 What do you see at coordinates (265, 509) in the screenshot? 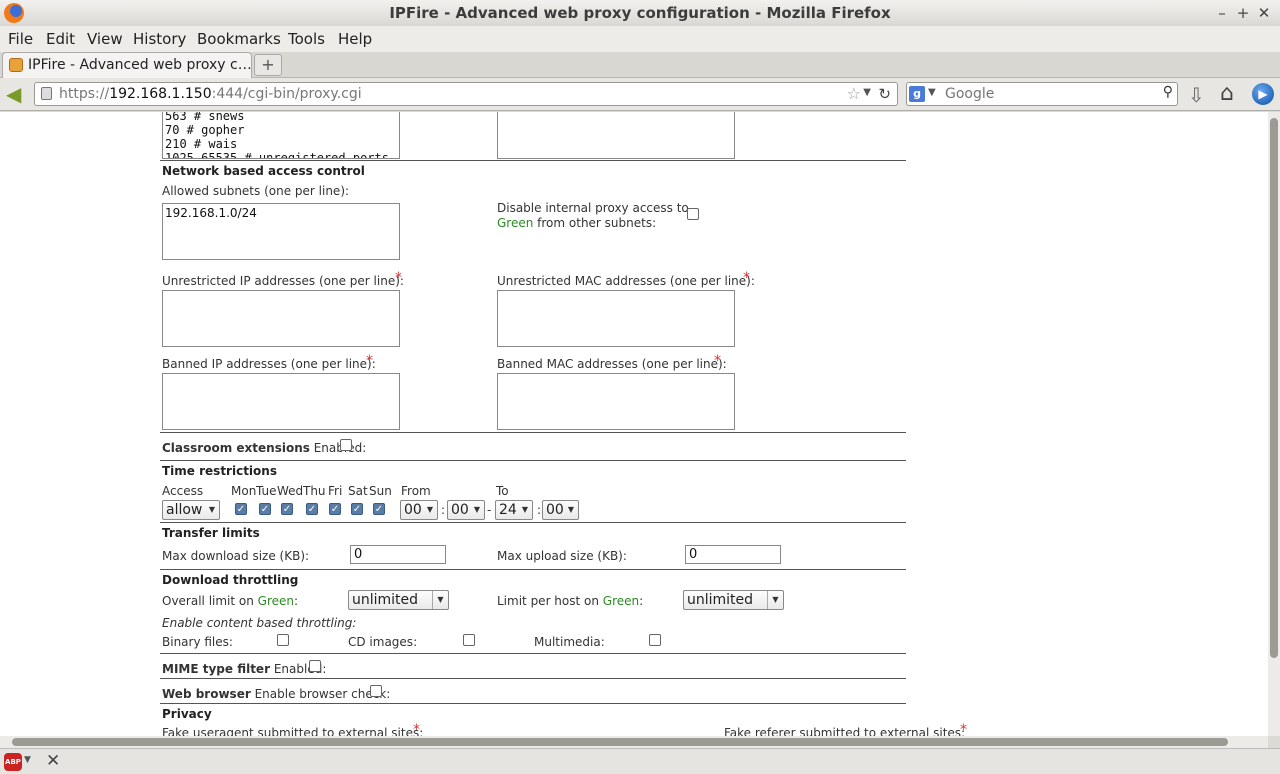
I see `day-tue-checkbox: ✓` at bounding box center [265, 509].